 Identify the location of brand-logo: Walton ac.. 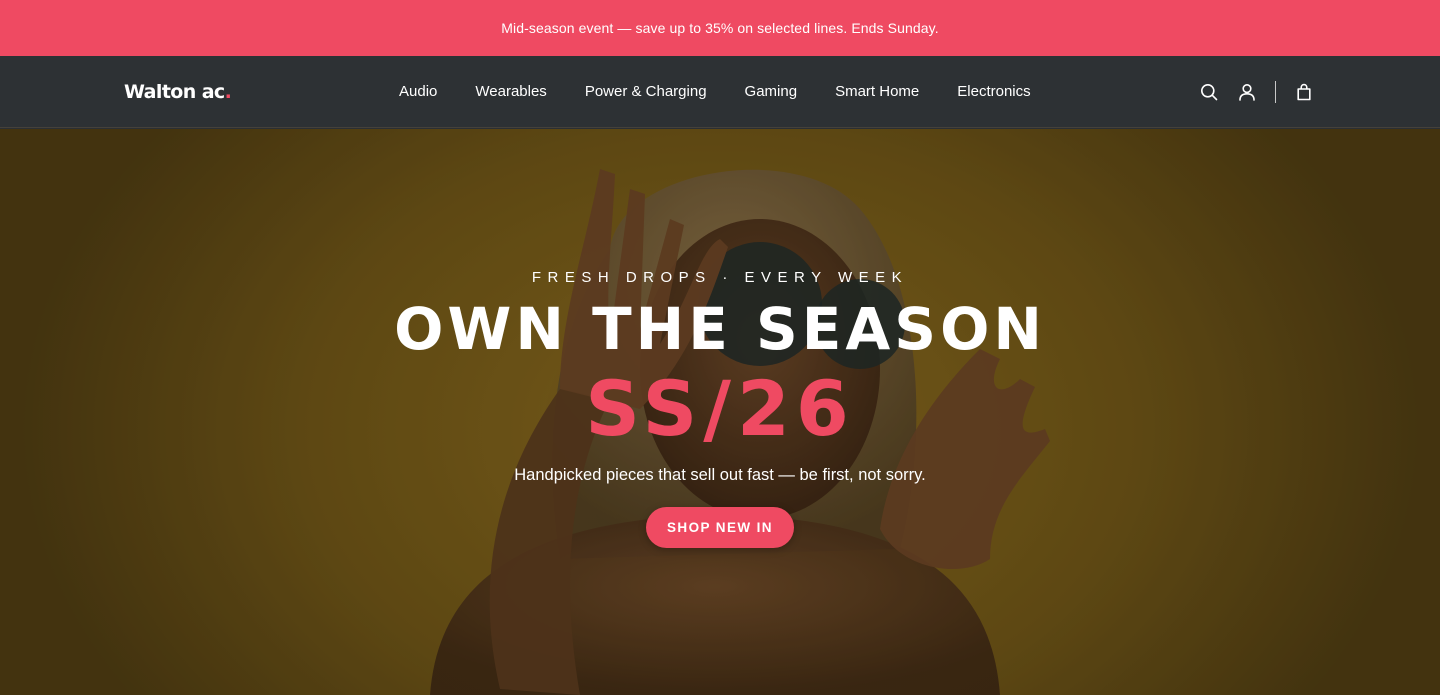
(178, 92).